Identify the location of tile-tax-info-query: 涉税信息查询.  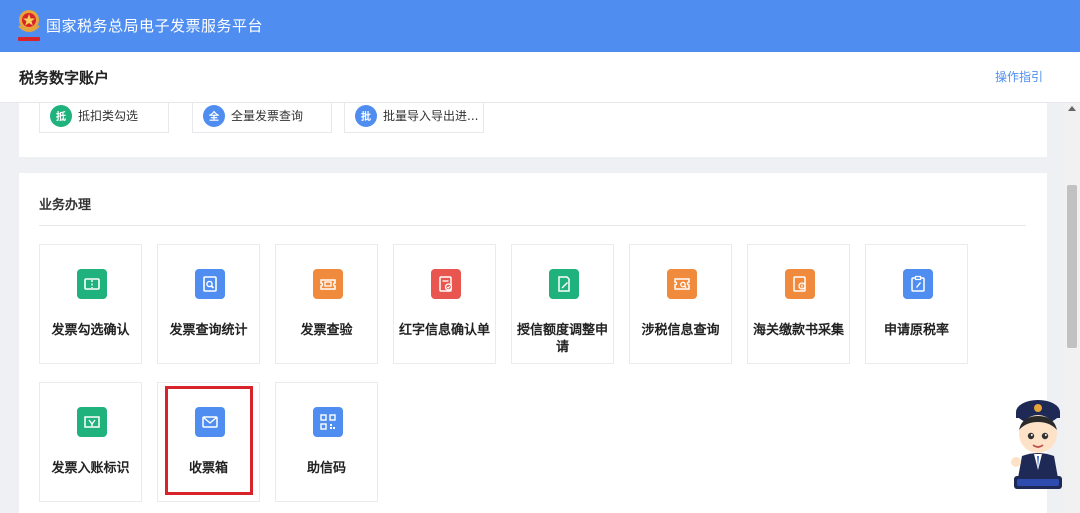
(680, 304).